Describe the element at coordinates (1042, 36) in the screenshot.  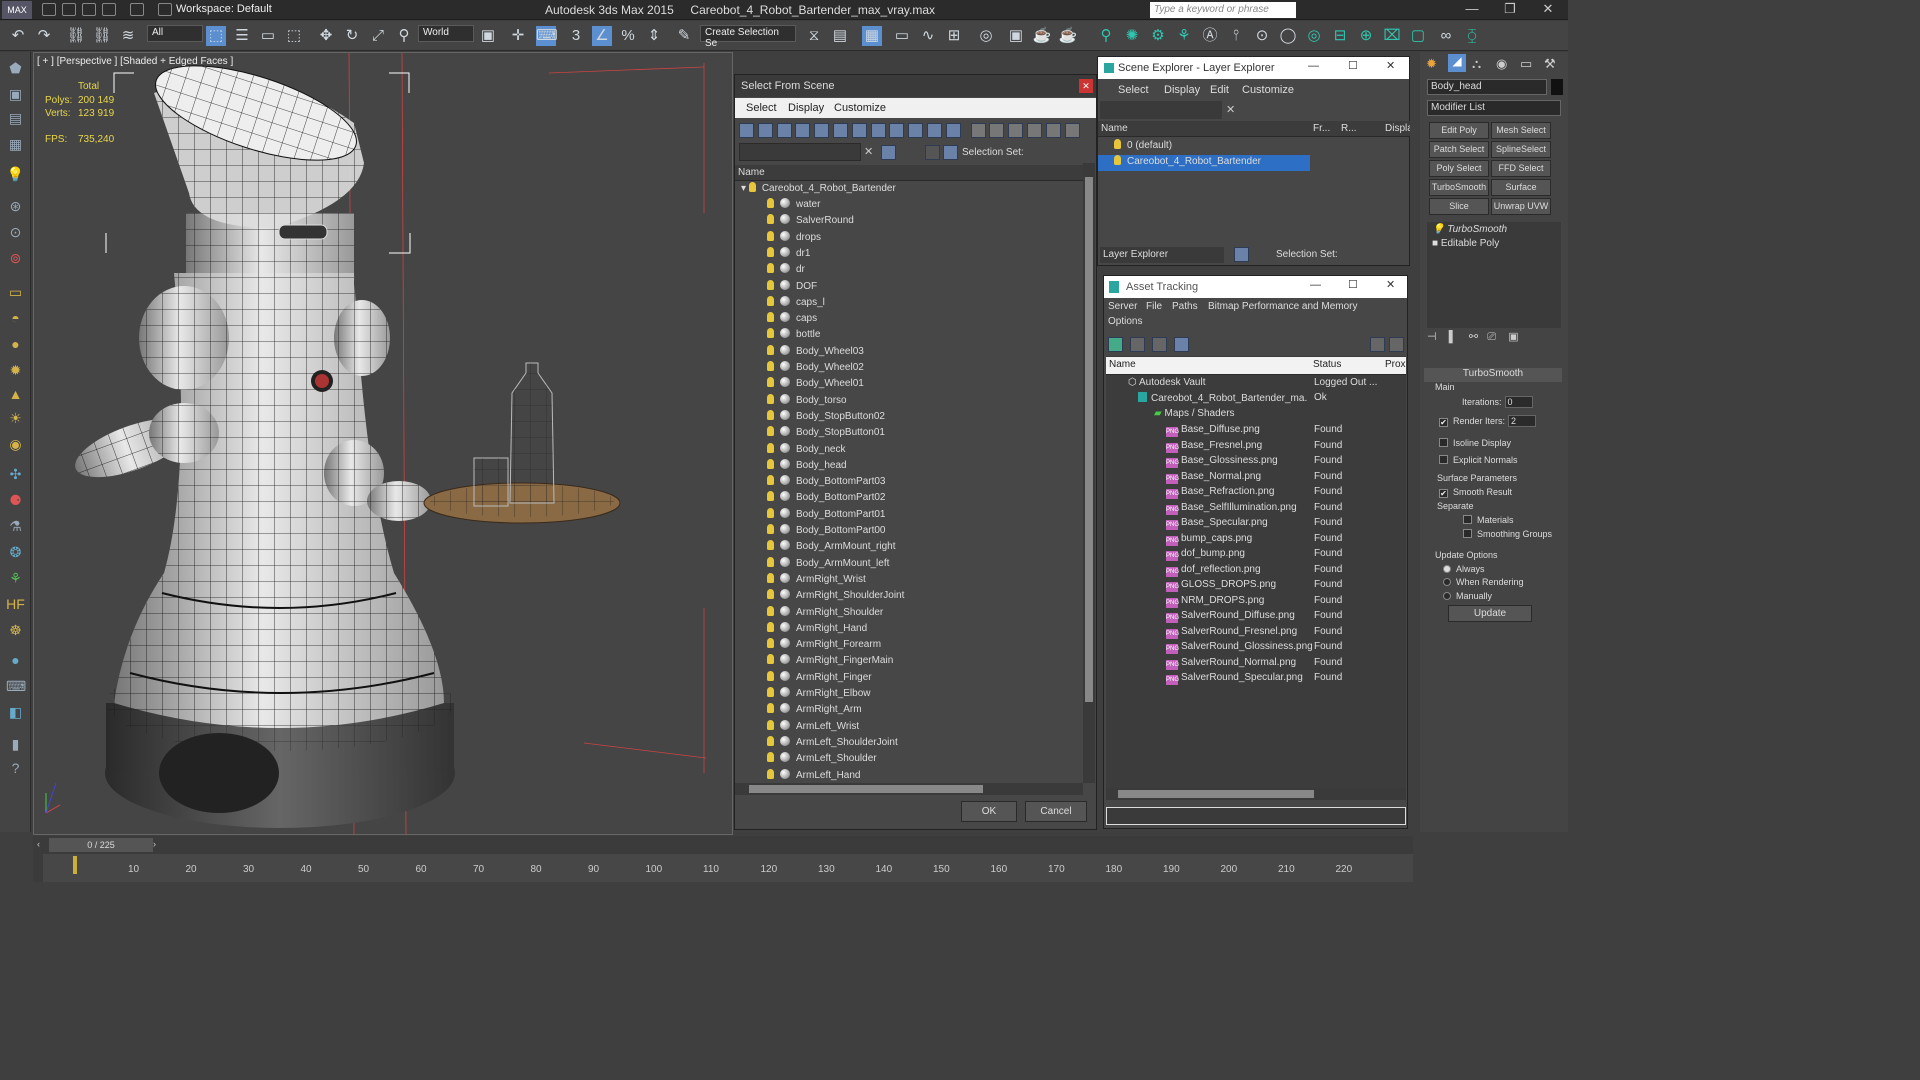
I see `rendered-frame-icon: ☕` at that location.